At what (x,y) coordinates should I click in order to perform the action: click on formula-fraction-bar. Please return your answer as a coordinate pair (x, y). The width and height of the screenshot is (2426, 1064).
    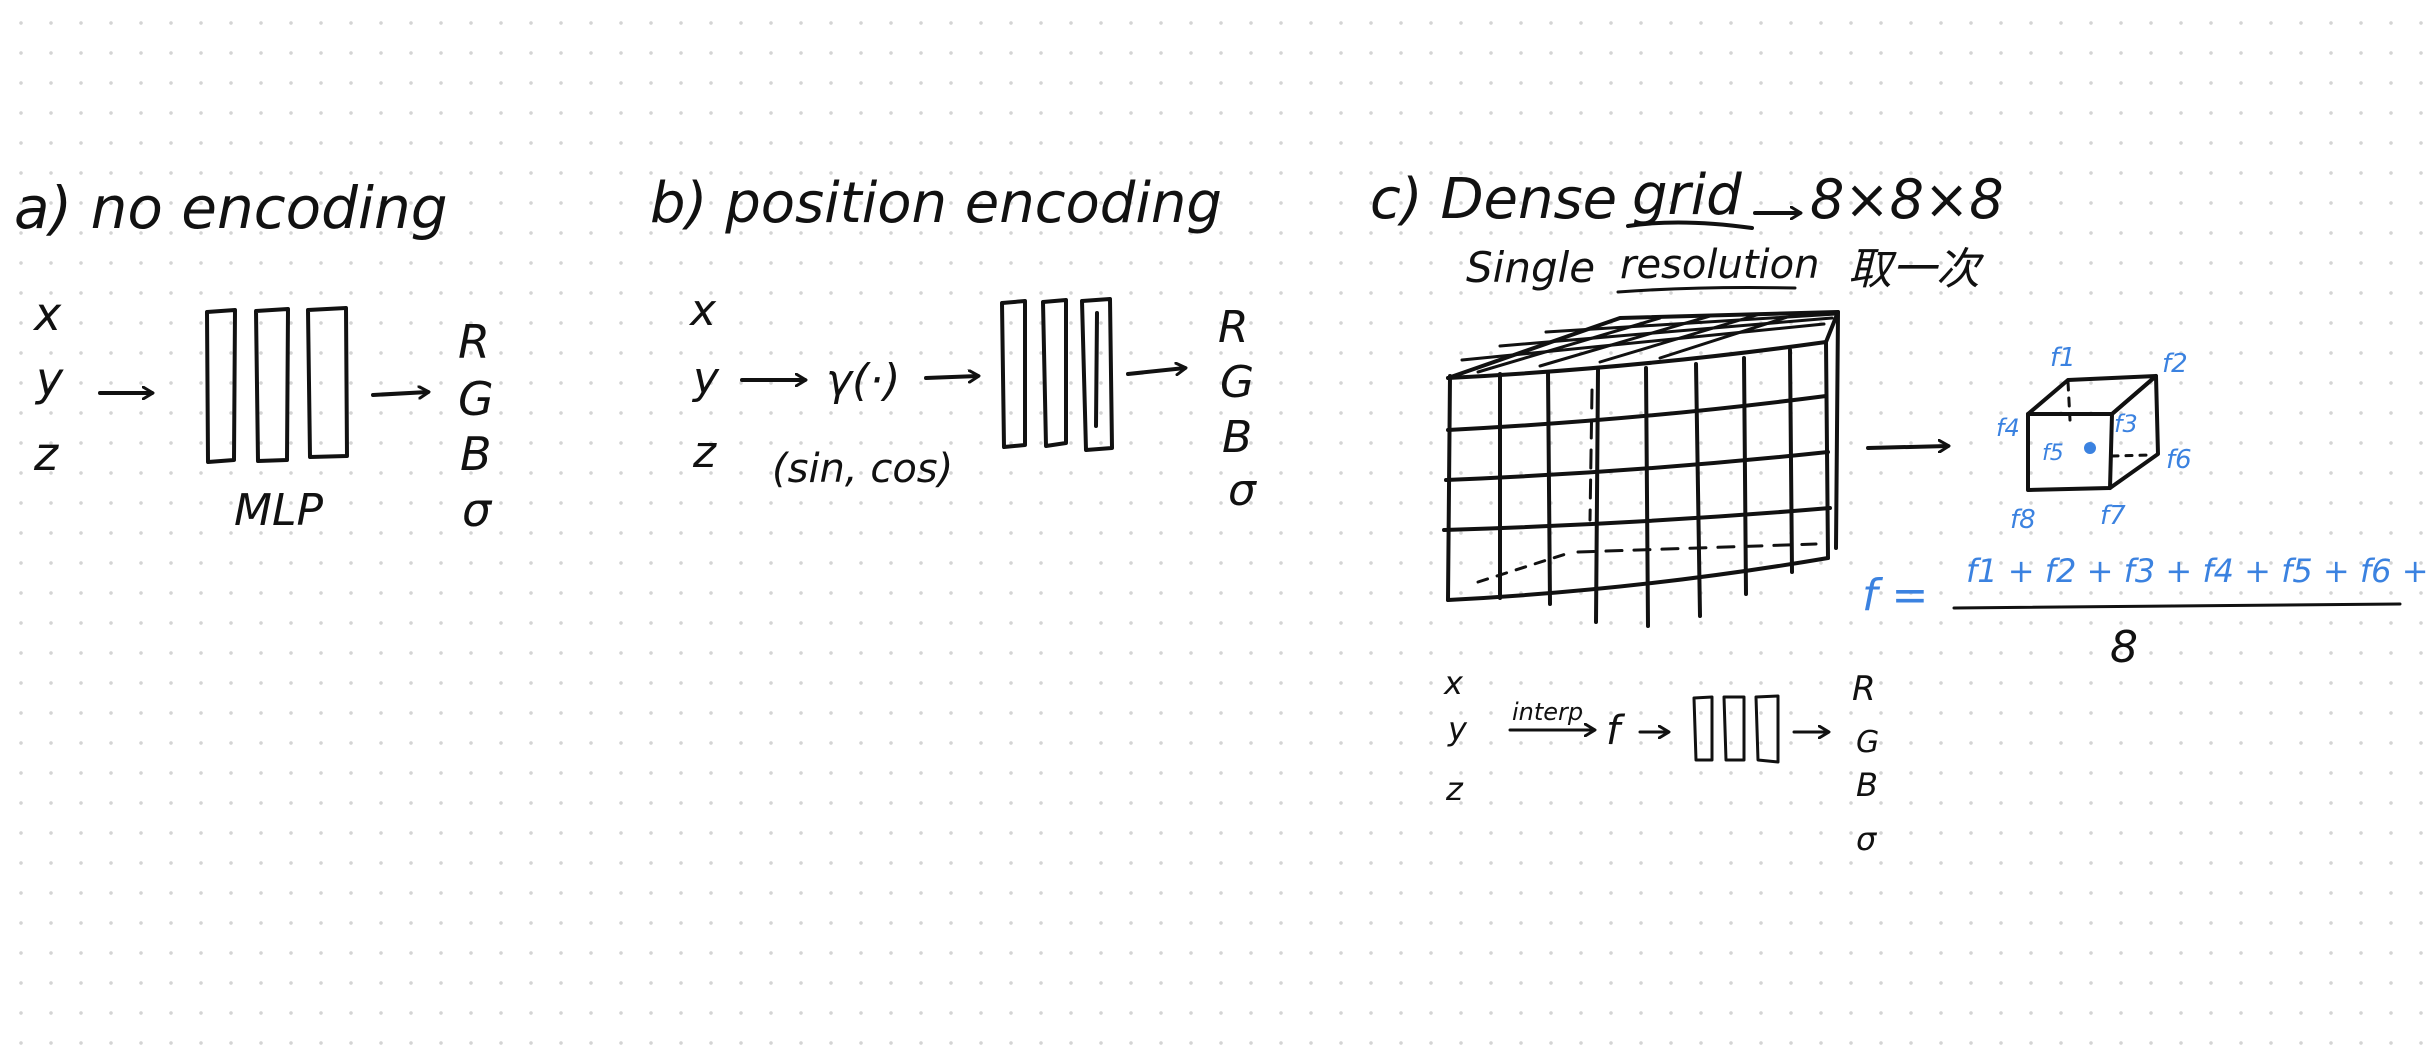
    Looking at the image, I should click on (2177, 606).